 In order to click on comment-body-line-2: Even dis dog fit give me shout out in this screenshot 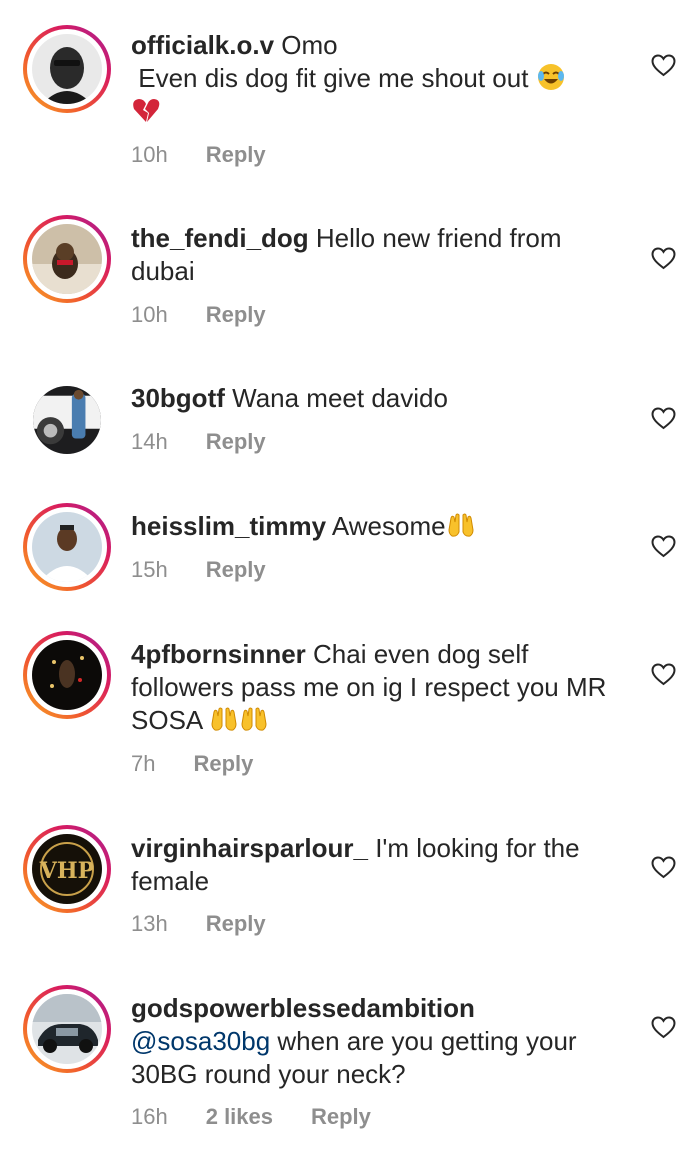, I will do `click(333, 78)`.